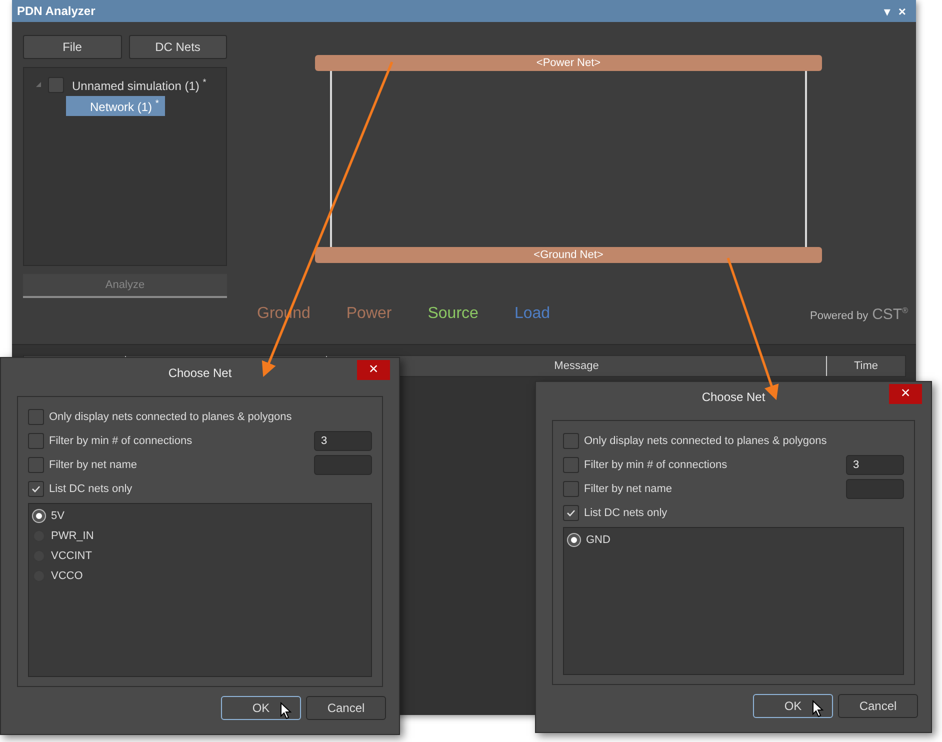 The width and height of the screenshot is (942, 742). Describe the element at coordinates (887, 11) in the screenshot. I see `menu-dropdown-button: ▾` at that location.